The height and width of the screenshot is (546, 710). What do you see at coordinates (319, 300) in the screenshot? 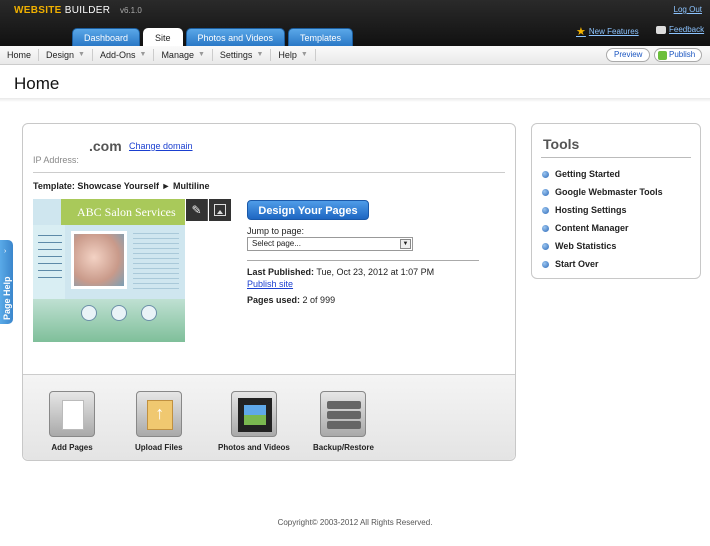
I see `pages-used-value: 2 of 999` at bounding box center [319, 300].